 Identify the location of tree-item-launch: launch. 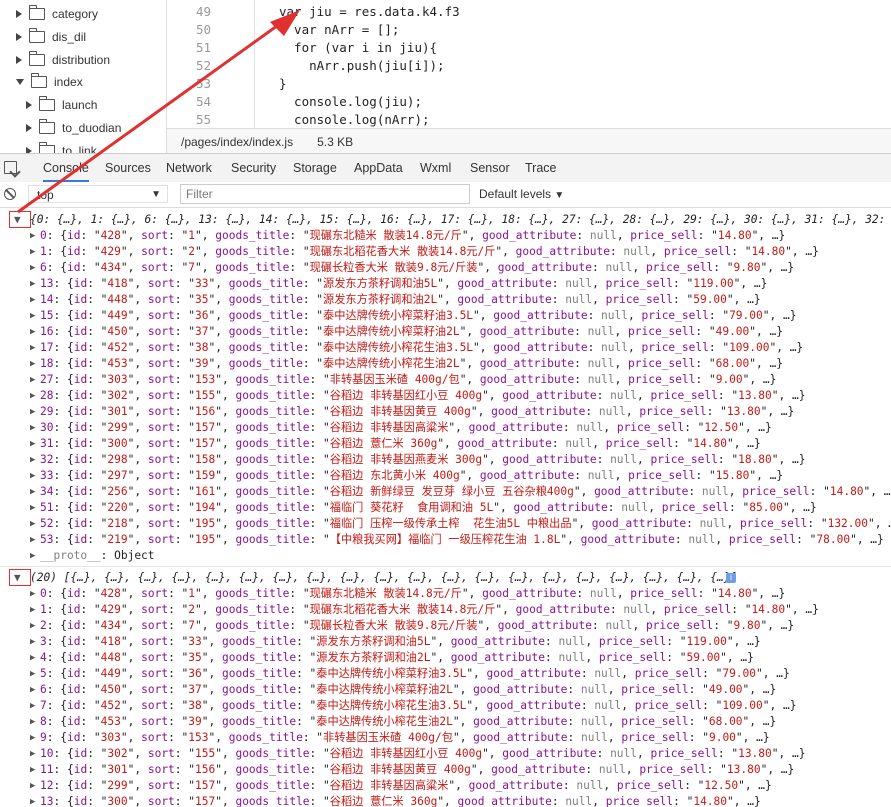
(61, 105).